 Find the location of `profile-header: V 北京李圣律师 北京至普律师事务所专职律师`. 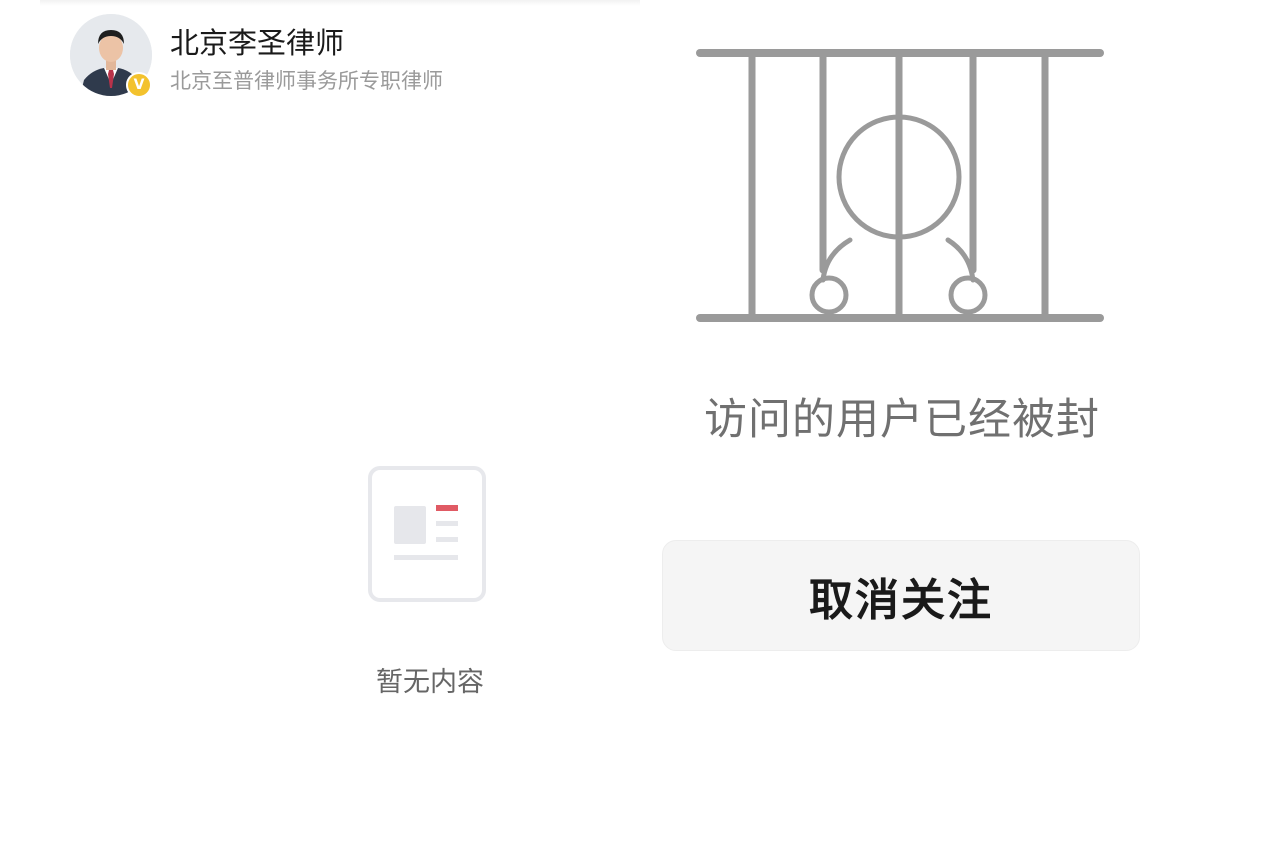

profile-header: V 北京李圣律师 北京至普律师事务所专职律师 is located at coordinates (330, 57).